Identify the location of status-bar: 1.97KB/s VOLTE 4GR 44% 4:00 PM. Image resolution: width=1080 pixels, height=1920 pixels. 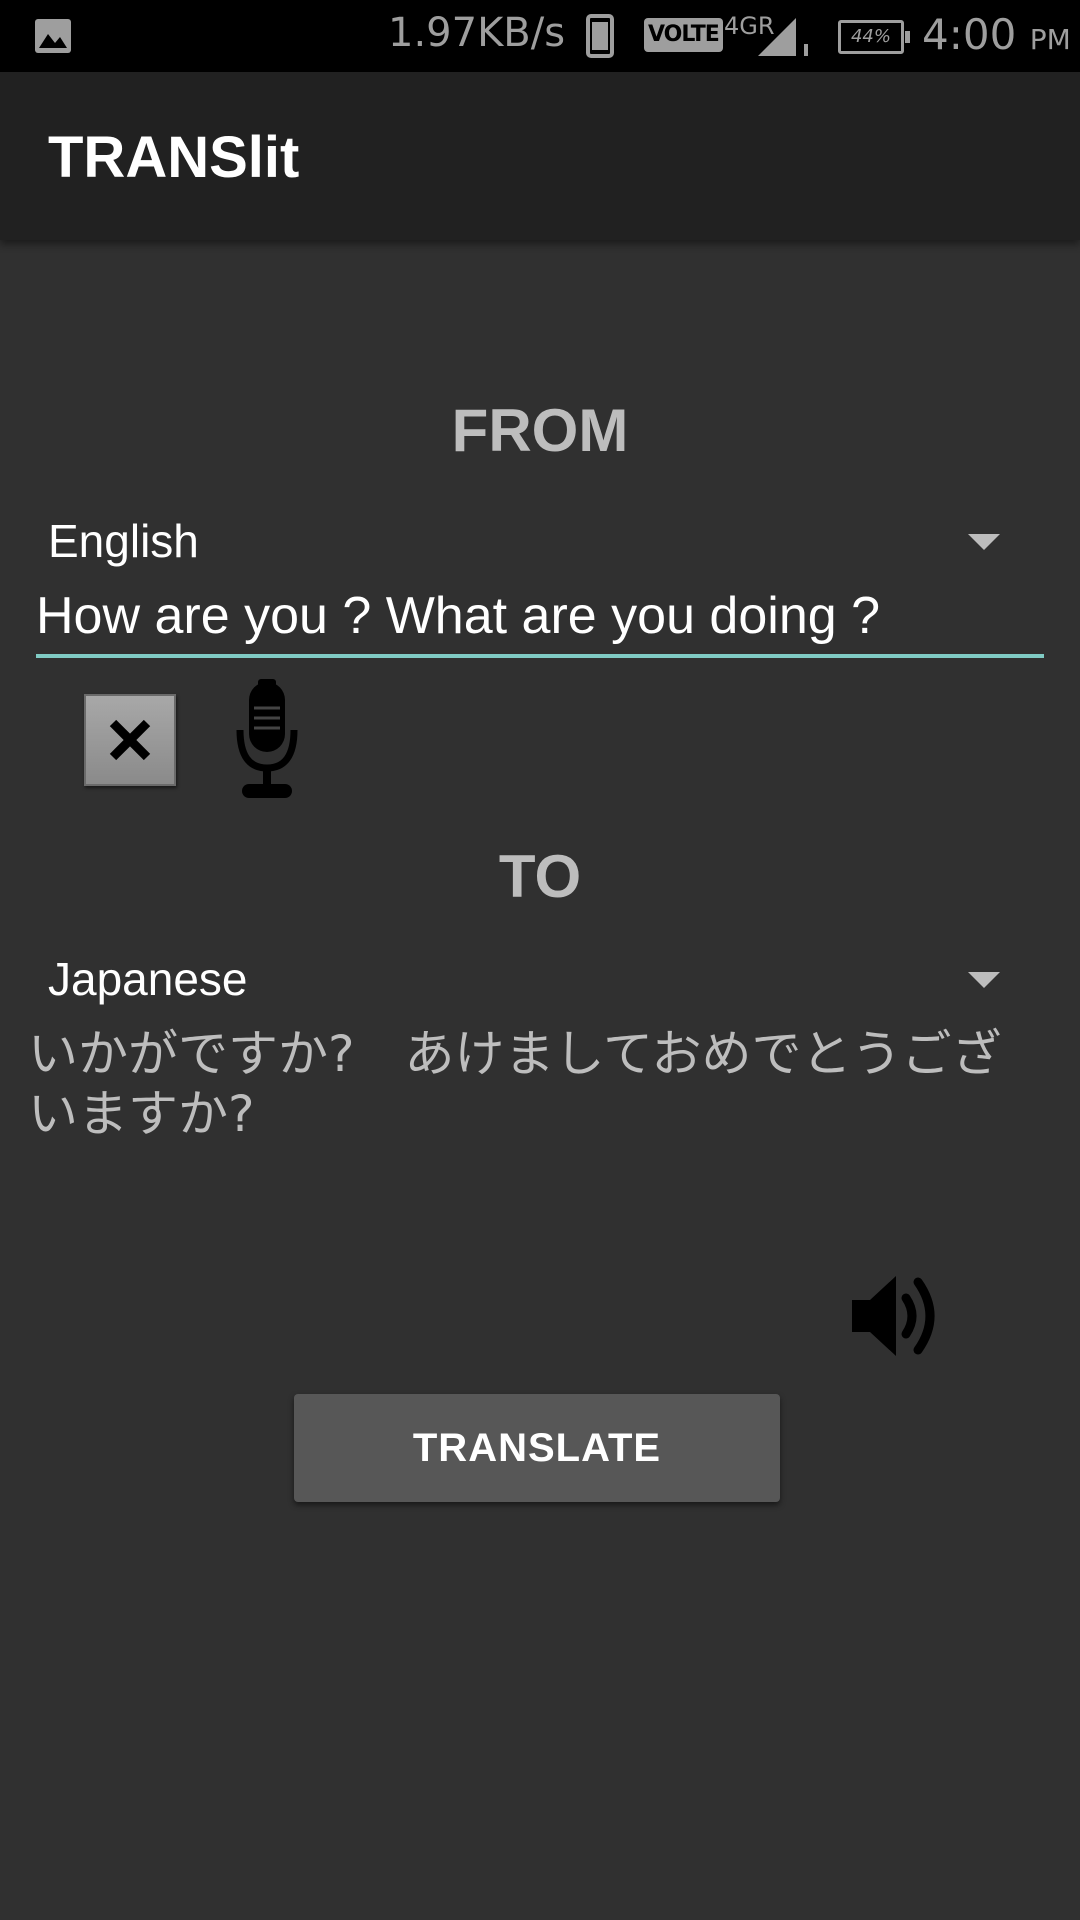
(540, 36).